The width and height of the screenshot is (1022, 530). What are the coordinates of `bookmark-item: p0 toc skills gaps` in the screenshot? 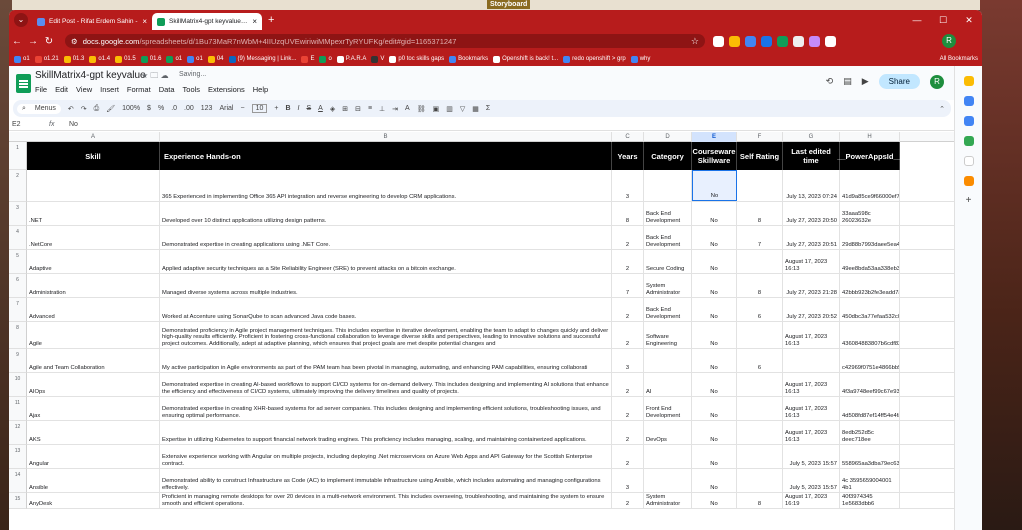 It's located at (416, 59).